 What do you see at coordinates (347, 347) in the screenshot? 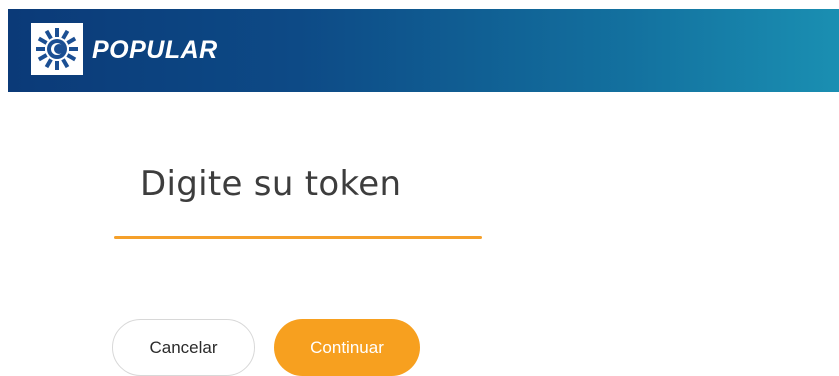
I see `continue-button: Continuar` at bounding box center [347, 347].